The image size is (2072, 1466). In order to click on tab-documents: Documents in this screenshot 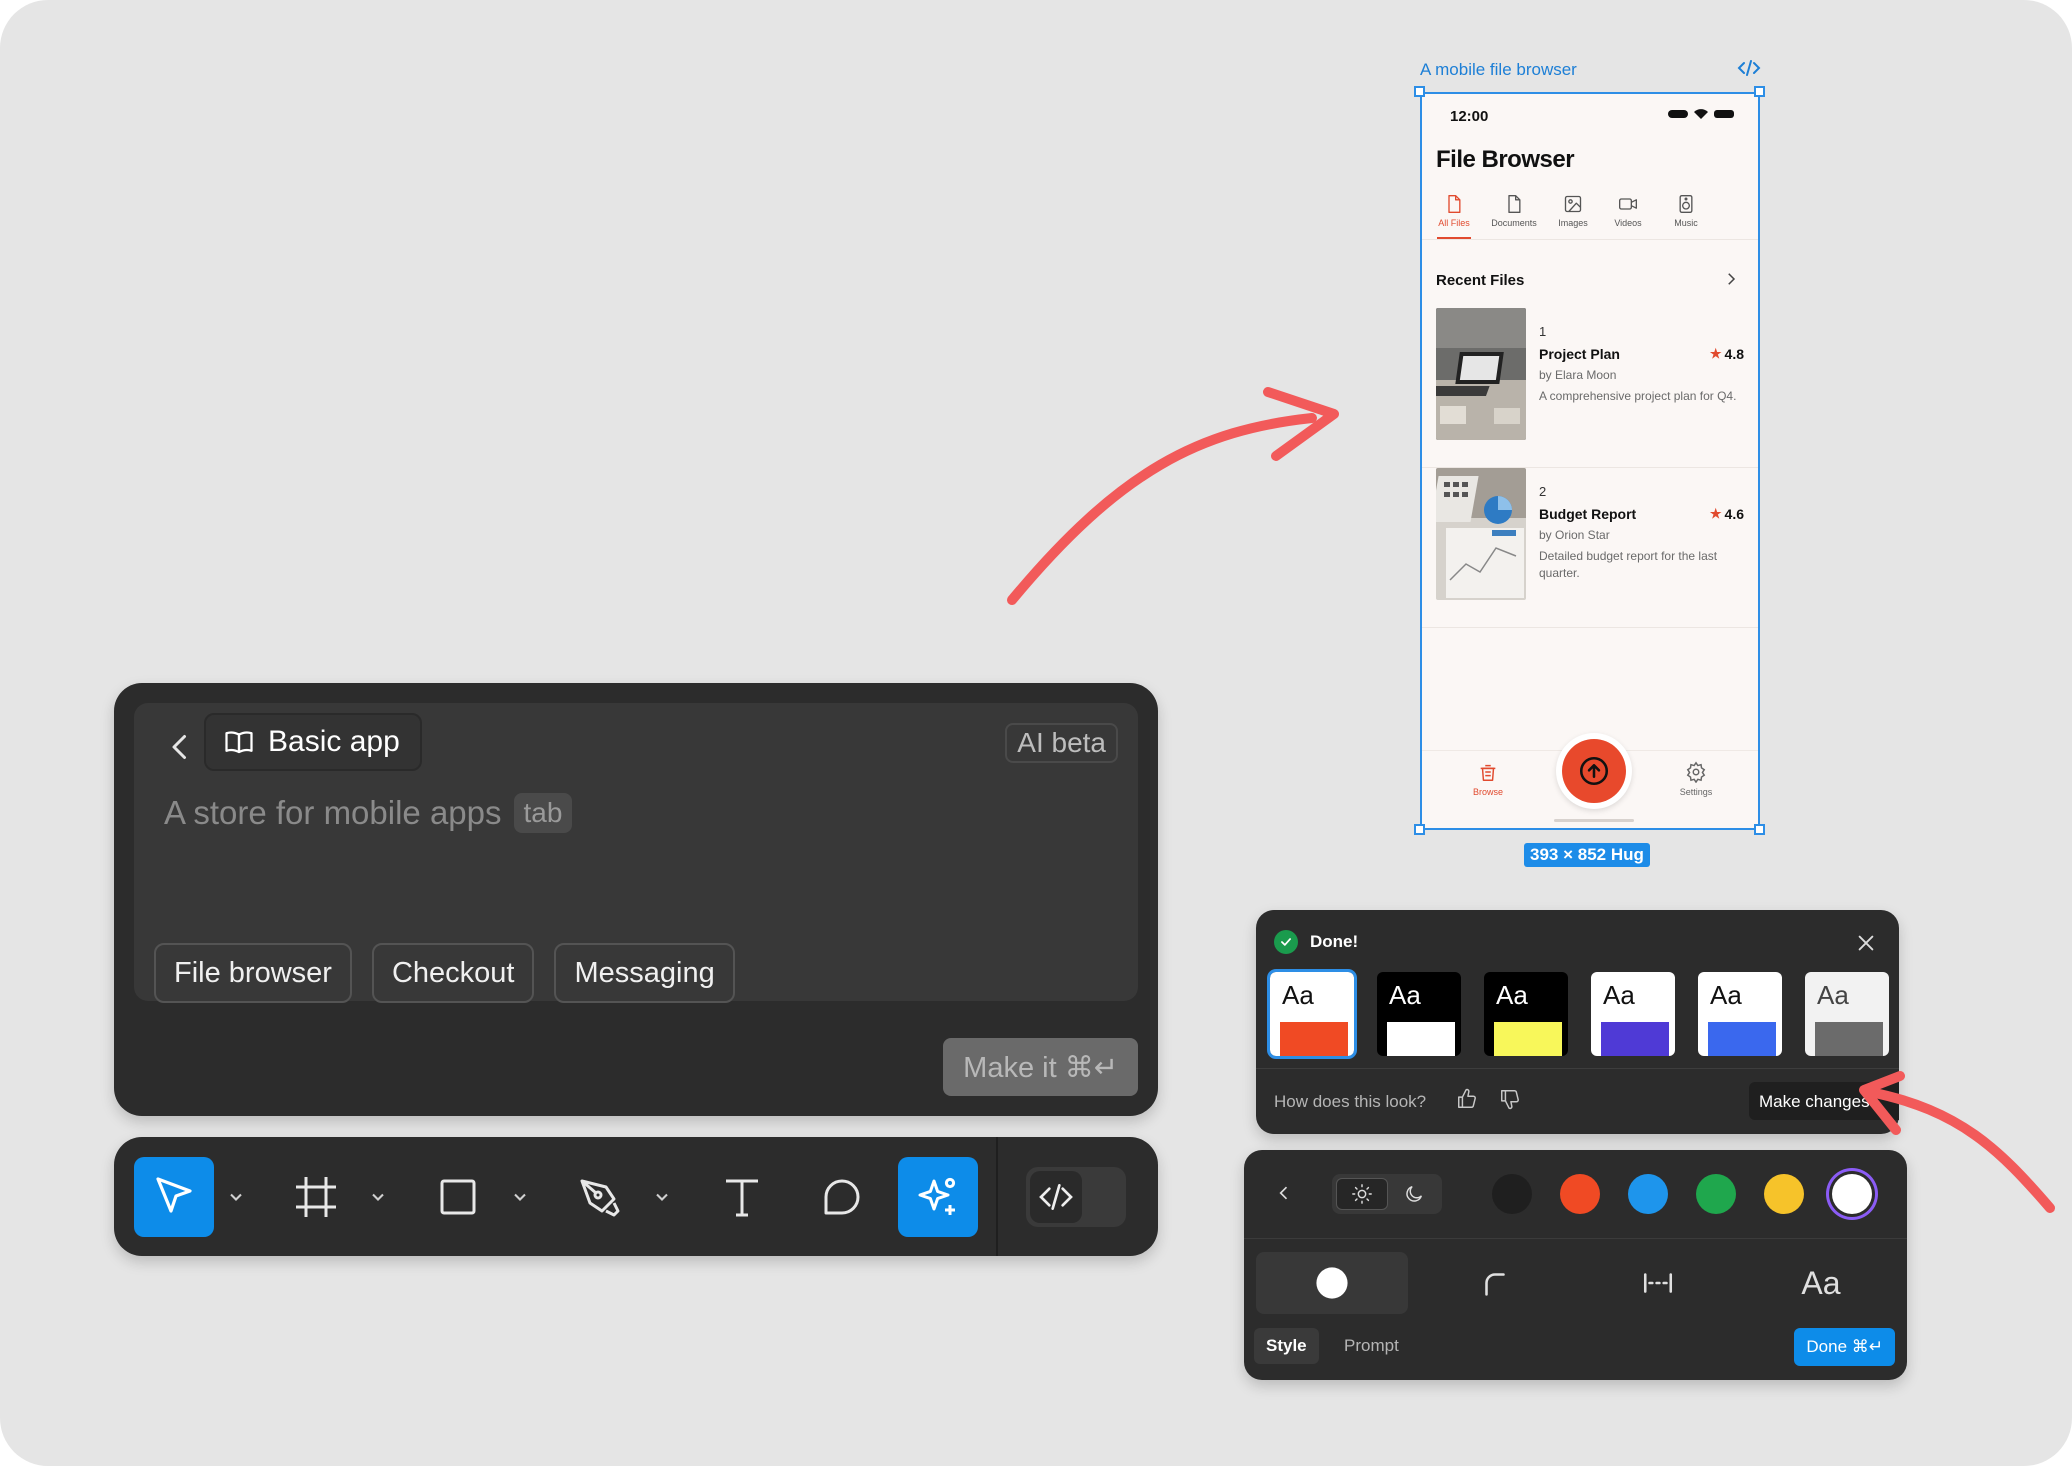, I will do `click(1514, 211)`.